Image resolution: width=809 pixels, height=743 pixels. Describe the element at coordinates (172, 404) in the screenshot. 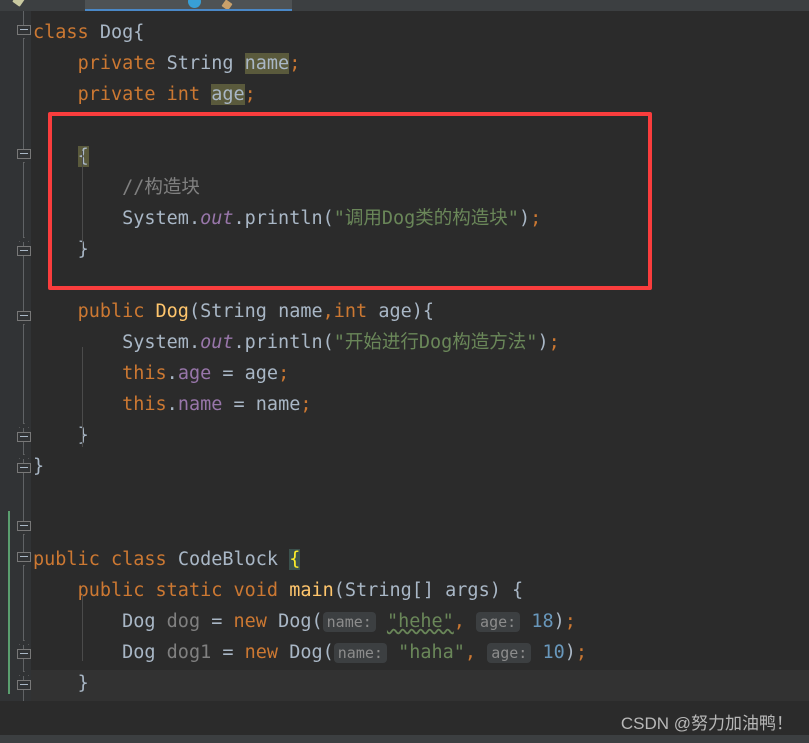

I see `code-line-13: this.name = name;` at that location.